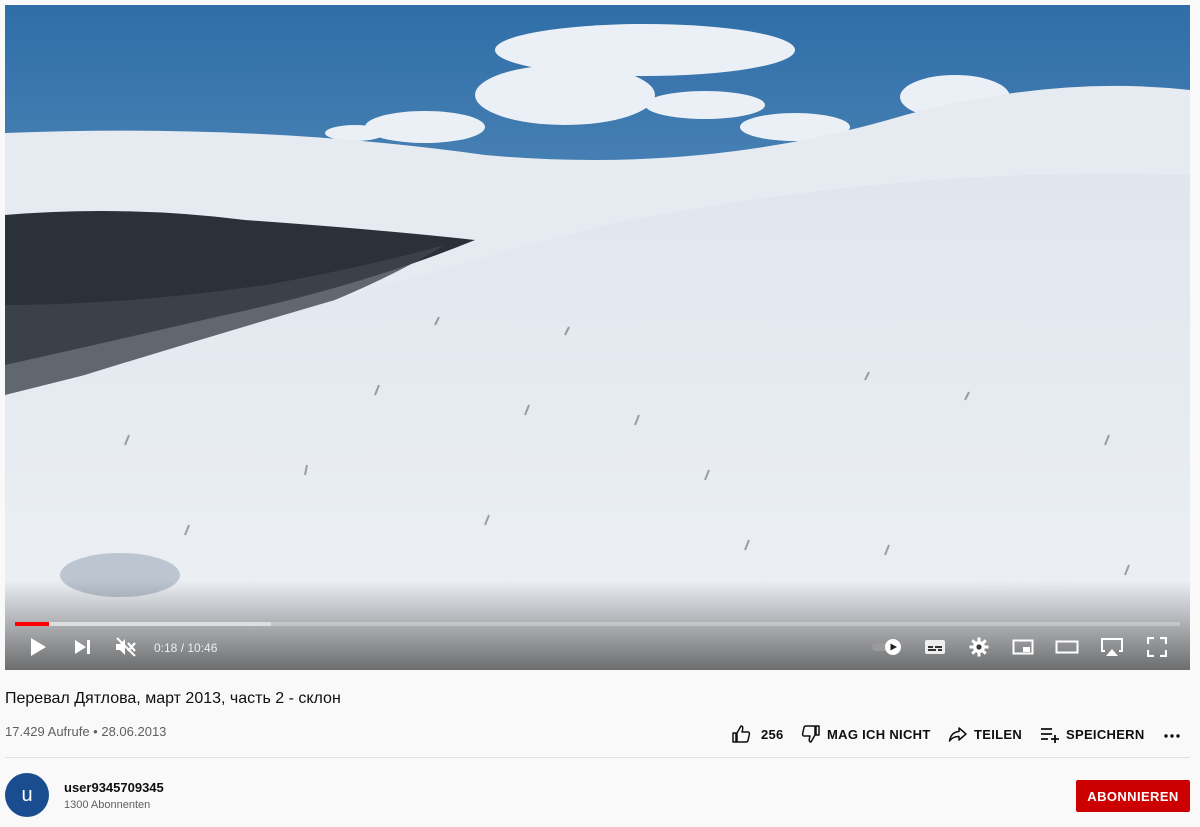 The width and height of the screenshot is (1200, 827). Describe the element at coordinates (114, 787) in the screenshot. I see `channel-name: user9345709345` at that location.